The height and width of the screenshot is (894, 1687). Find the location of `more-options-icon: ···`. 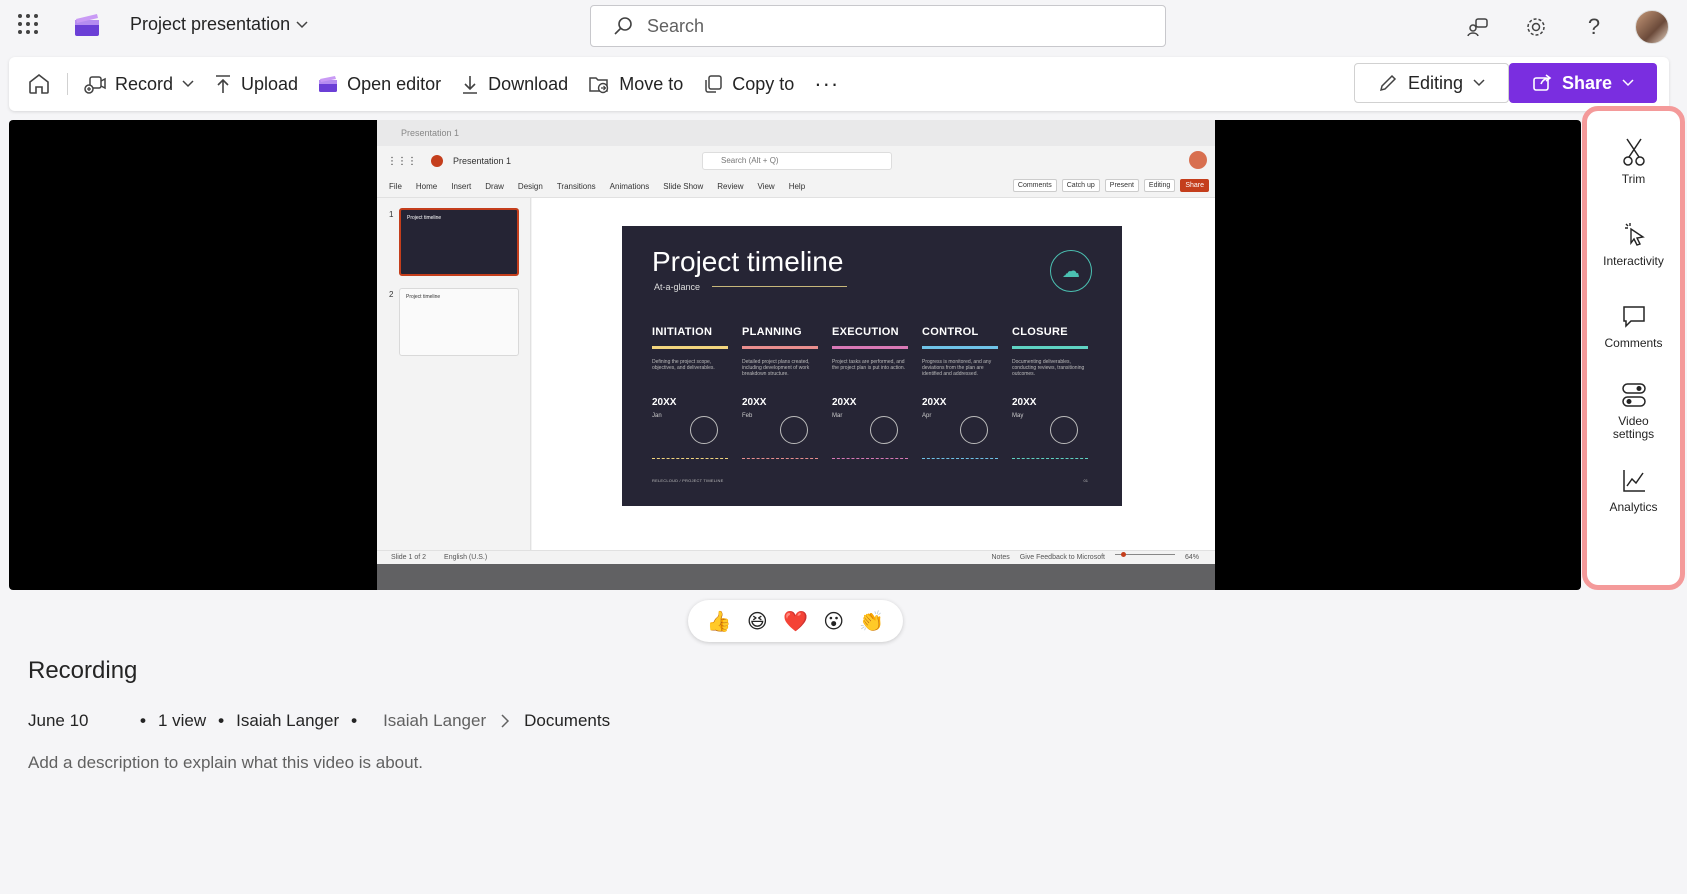

more-options-icon: ··· is located at coordinates (827, 83).